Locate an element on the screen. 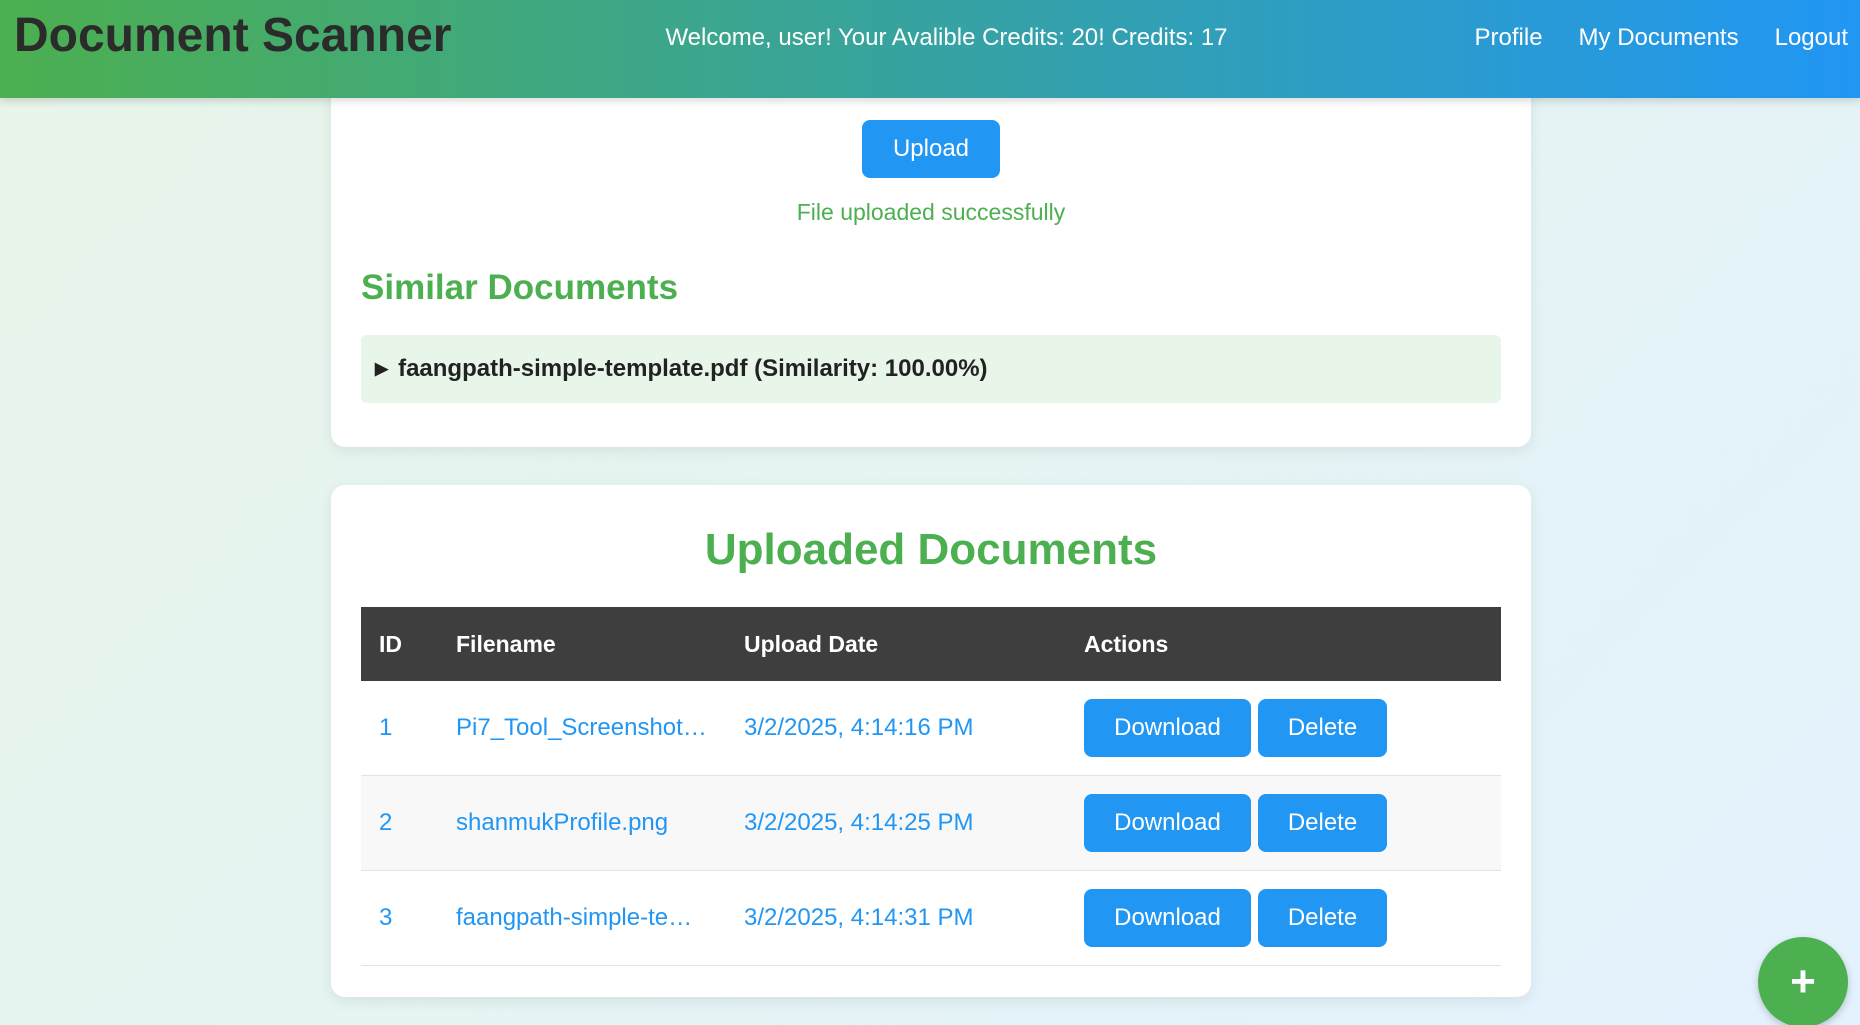 The width and height of the screenshot is (1860, 1025). add-document-fab: + is located at coordinates (1803, 981).